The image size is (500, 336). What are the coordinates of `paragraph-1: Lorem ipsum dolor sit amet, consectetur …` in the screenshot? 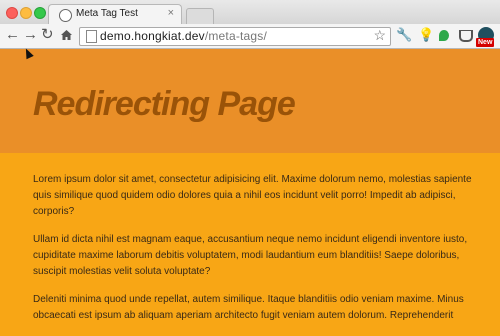 It's located at (252, 195).